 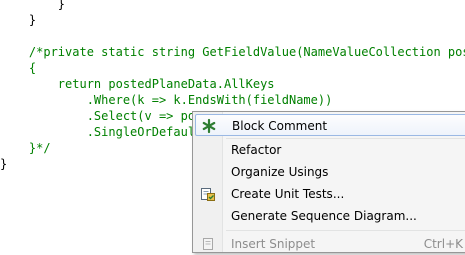 What do you see at coordinates (443, 244) in the screenshot?
I see `menu-item-shortcut: Ctrl+K` at bounding box center [443, 244].